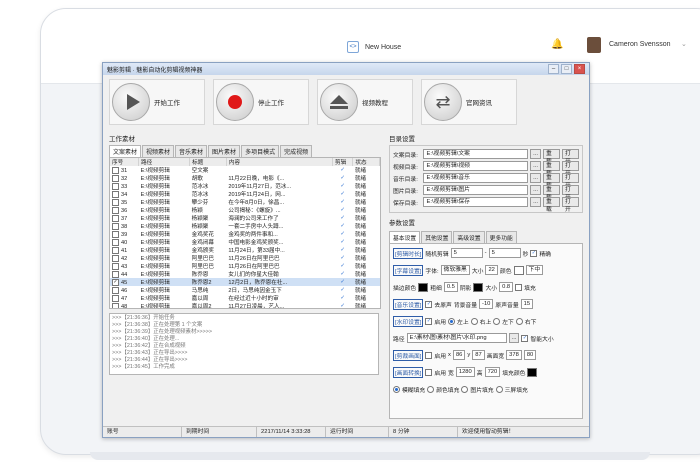  I want to click on watermark-enable-checkbox: ✓, so click(429, 321).